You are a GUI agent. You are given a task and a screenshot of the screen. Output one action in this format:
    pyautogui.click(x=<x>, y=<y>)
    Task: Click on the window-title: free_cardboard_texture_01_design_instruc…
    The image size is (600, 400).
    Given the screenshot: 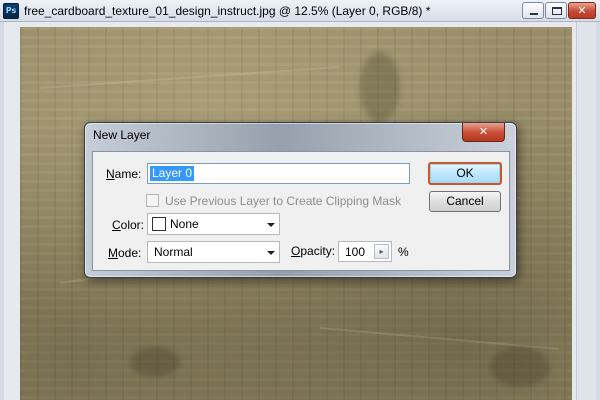 What is the action you would take?
    pyautogui.click(x=227, y=11)
    